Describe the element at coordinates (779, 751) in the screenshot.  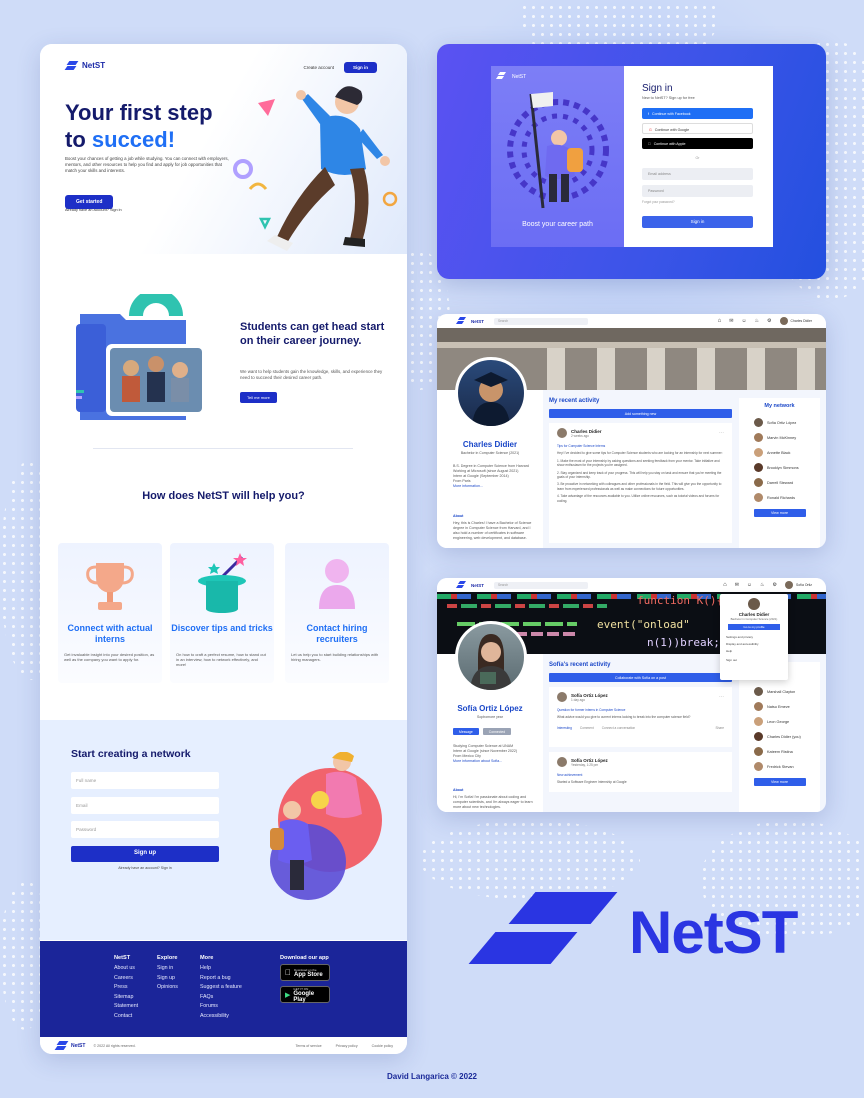
I see `network-friend: Kateem Ristina` at that location.